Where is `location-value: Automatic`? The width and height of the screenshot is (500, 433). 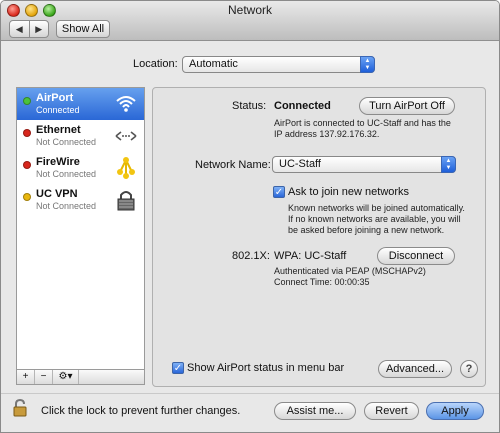
location-value: Automatic is located at coordinates (213, 64).